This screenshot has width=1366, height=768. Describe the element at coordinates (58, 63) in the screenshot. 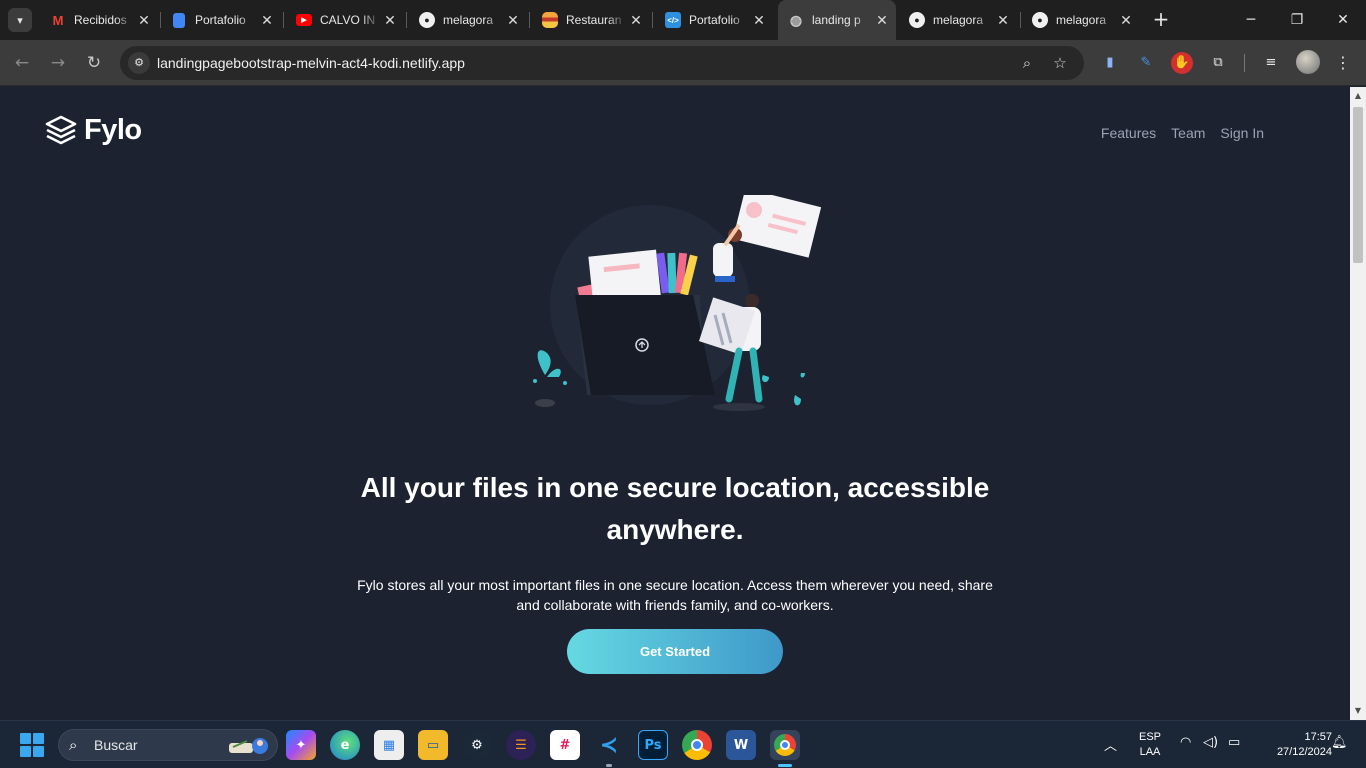

I see `forward-button: →` at that location.